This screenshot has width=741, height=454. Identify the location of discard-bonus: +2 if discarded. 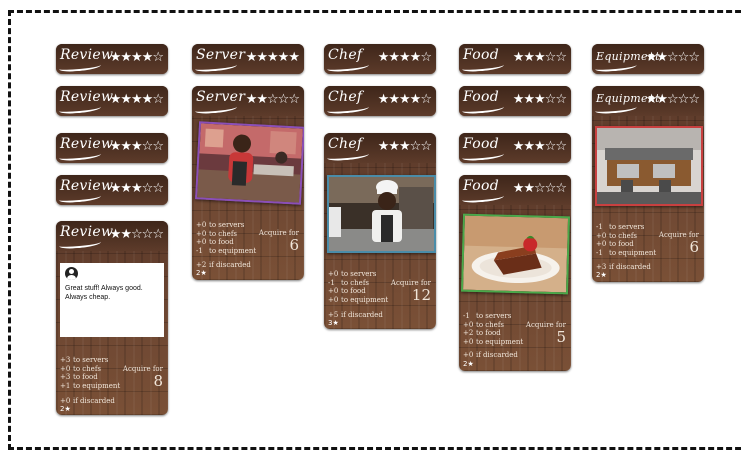
(223, 265).